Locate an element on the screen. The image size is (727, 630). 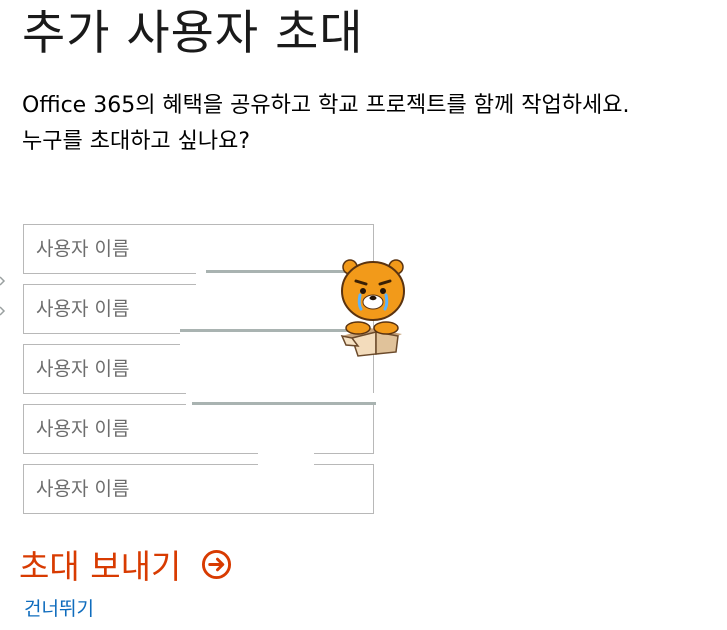
send-invite-button: 초대 보내기 is located at coordinates (125, 564).